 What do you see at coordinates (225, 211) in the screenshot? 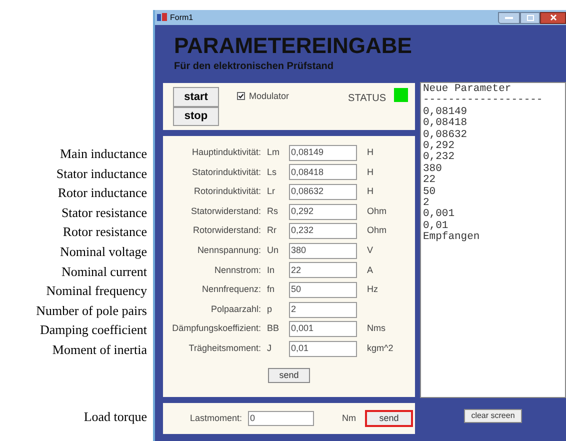
I see `field-label: Statorwiderstand:` at bounding box center [225, 211].